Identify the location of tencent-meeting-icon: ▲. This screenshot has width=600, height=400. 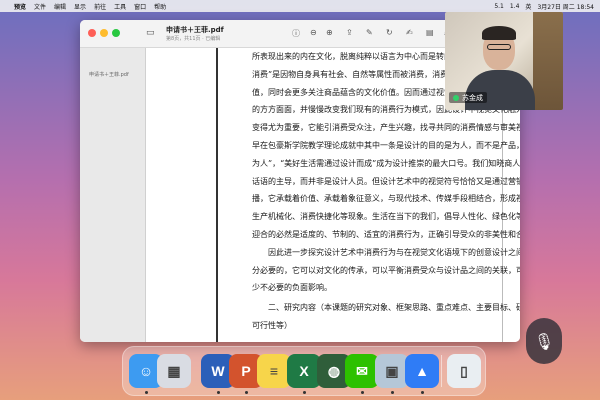
(422, 371).